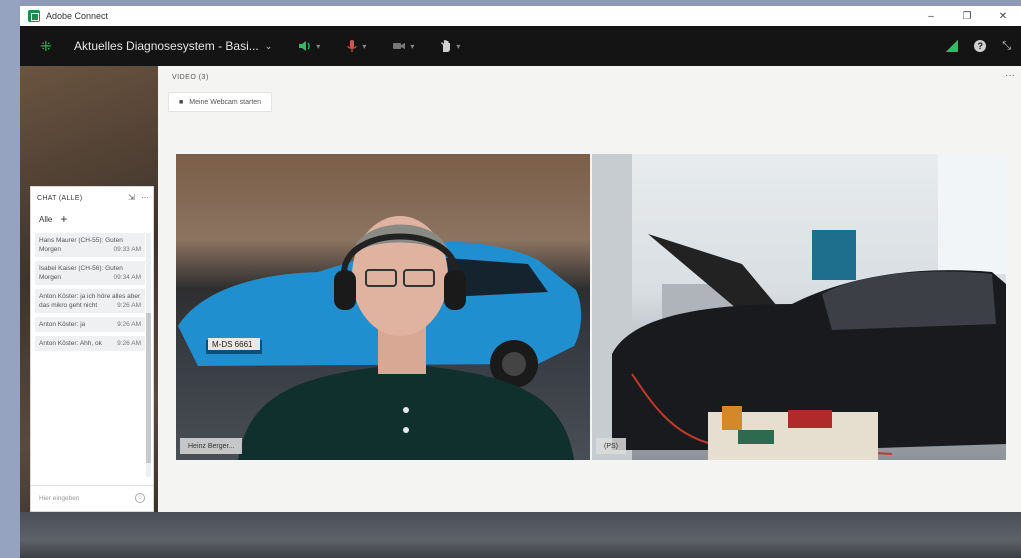  Describe the element at coordinates (127, 249) in the screenshot. I see `message-time: 09:33 AM` at that location.